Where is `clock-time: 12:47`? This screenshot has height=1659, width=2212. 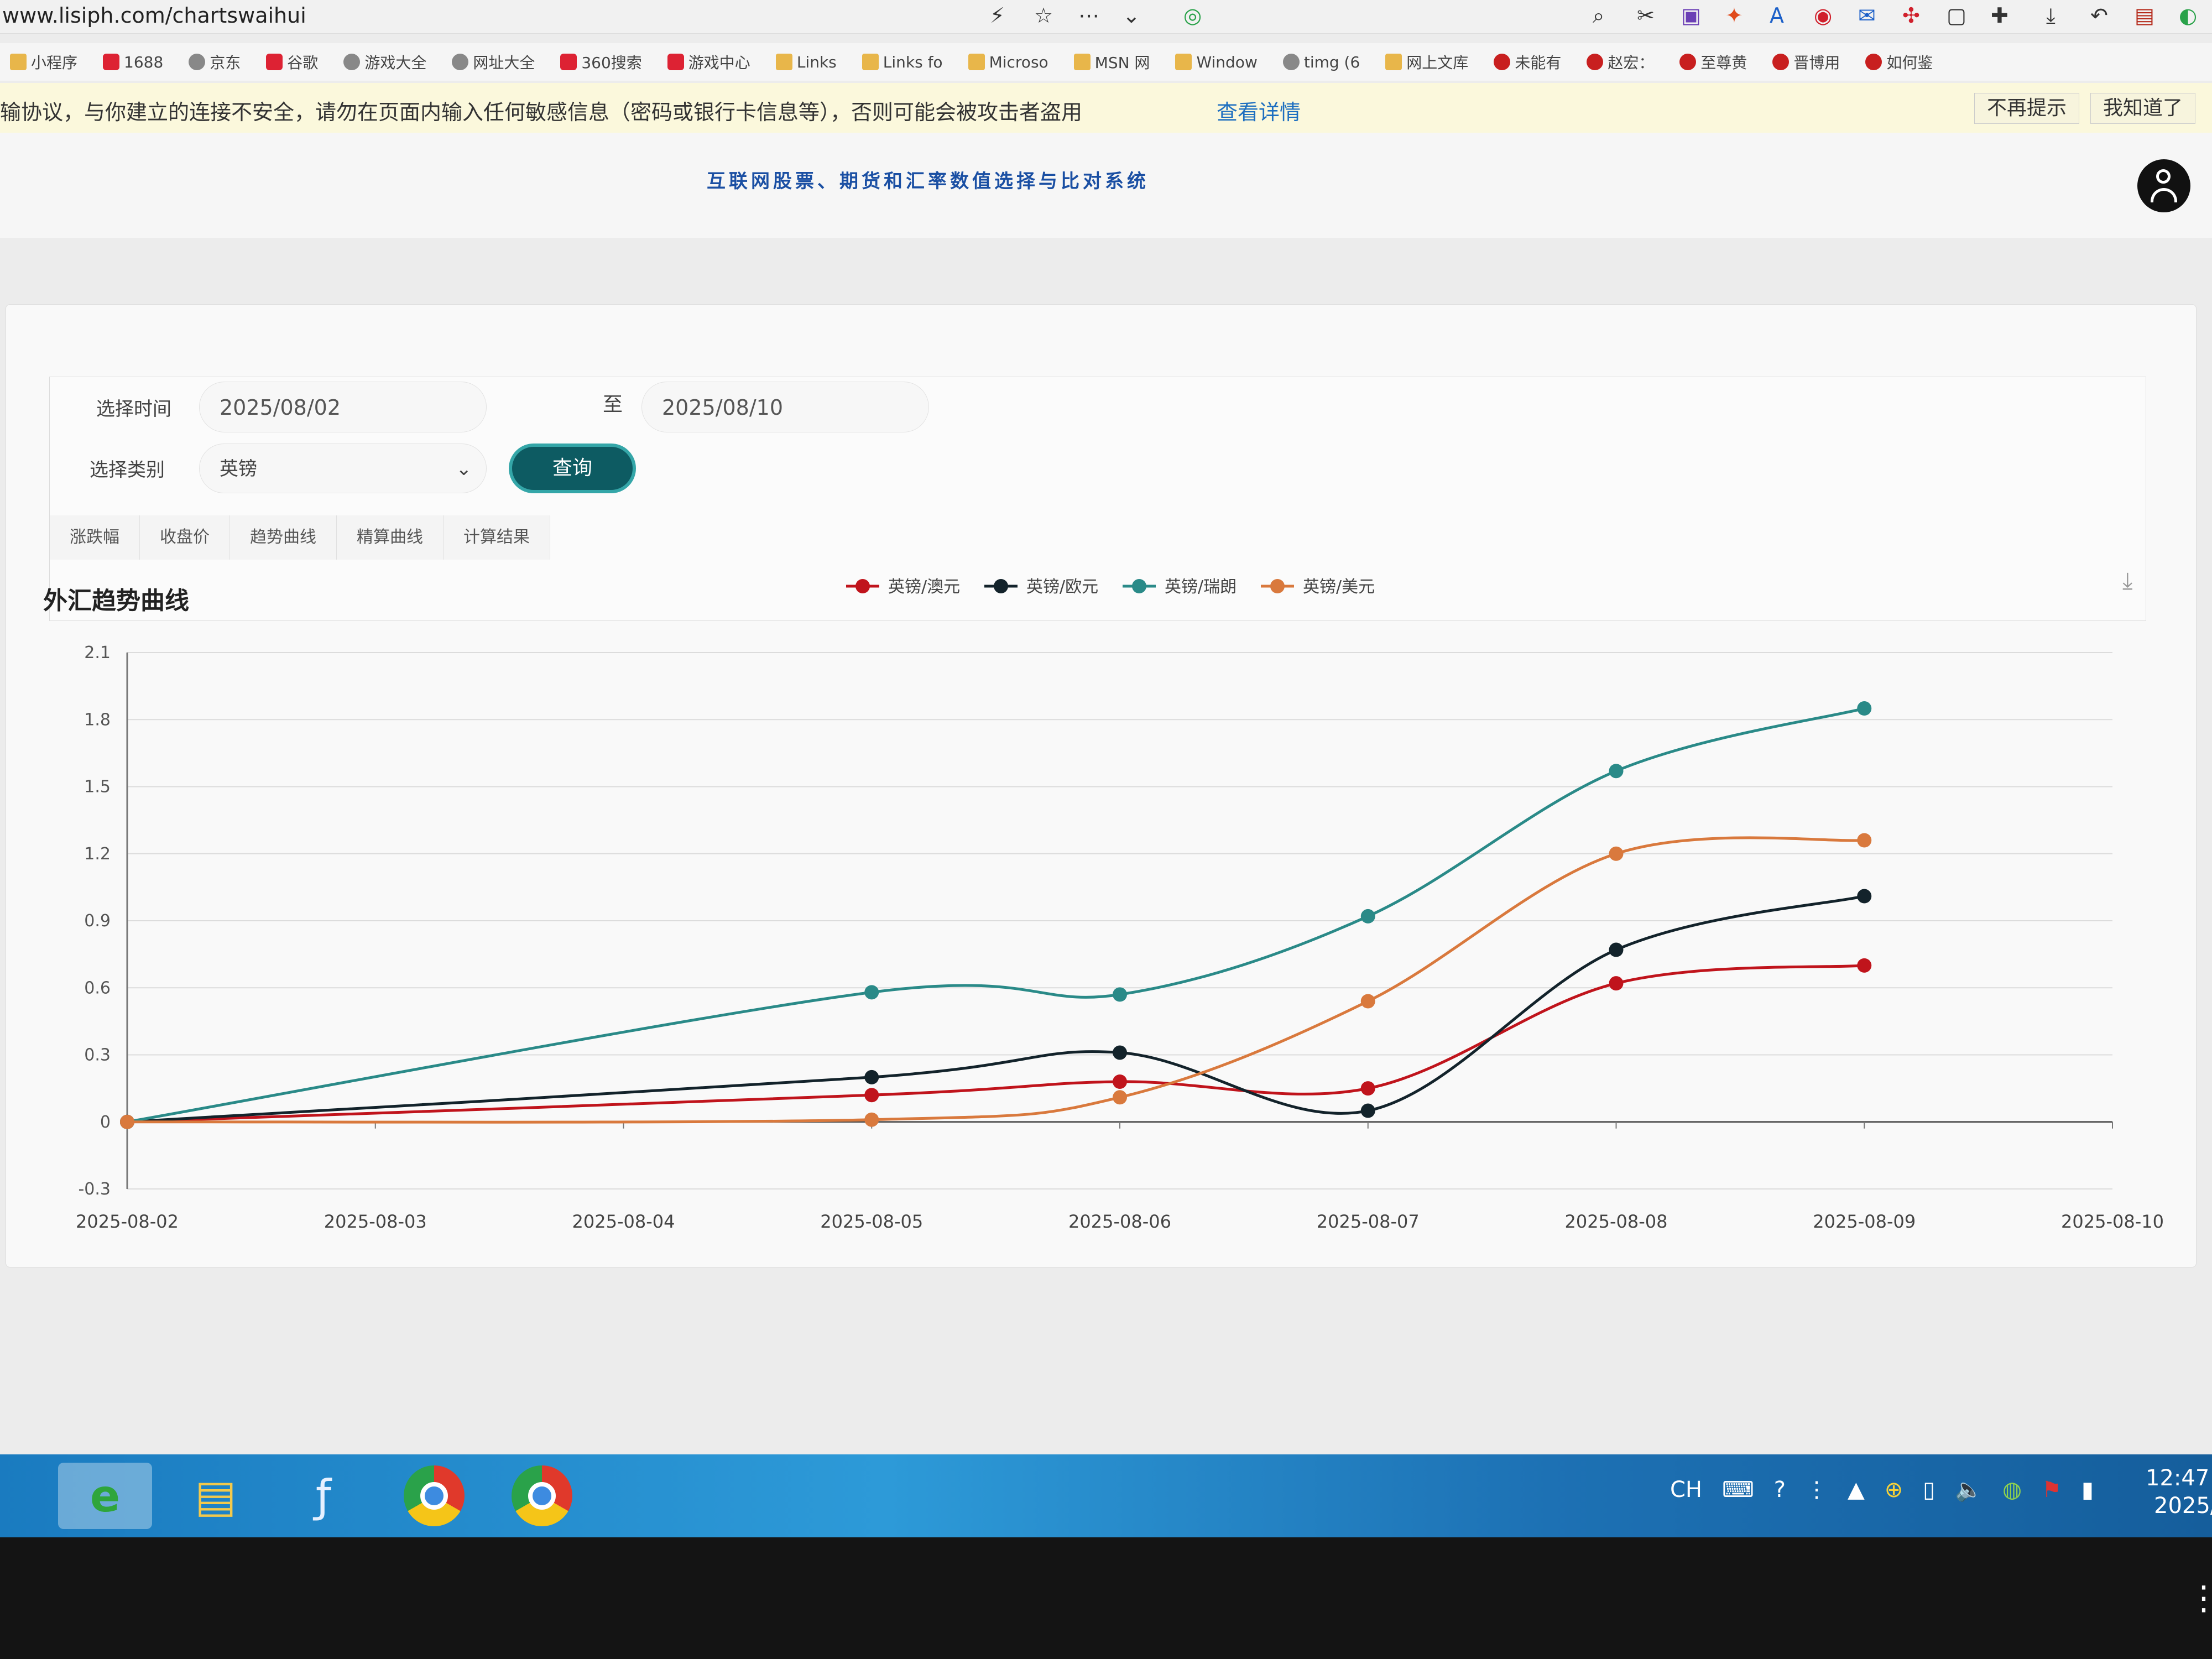 clock-time: 12:47 is located at coordinates (2178, 1478).